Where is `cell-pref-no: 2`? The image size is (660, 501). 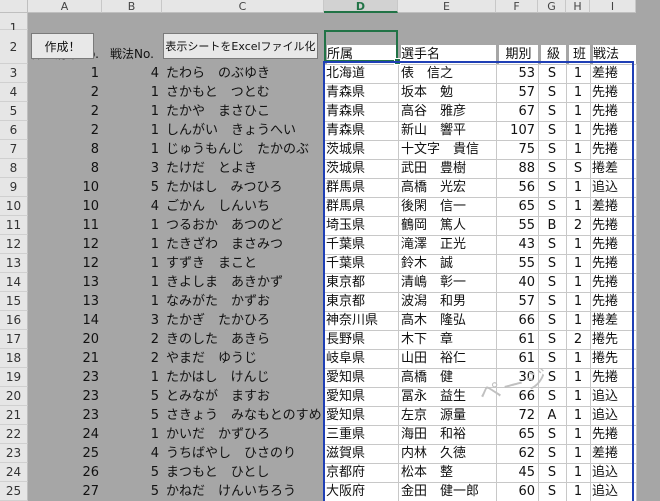 cell-pref-no: 2 is located at coordinates (65, 92).